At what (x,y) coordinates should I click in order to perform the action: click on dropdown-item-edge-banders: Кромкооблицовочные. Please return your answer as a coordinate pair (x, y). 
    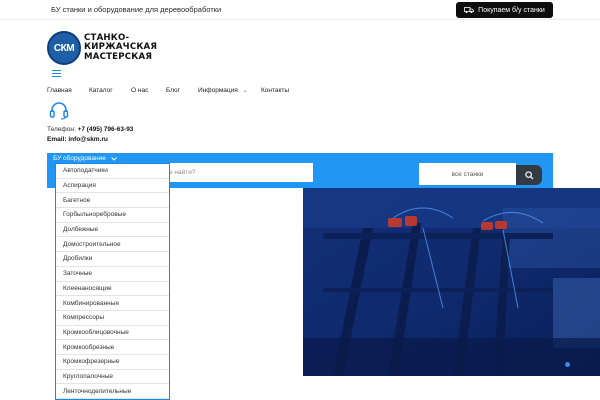
    Looking at the image, I should click on (112, 333).